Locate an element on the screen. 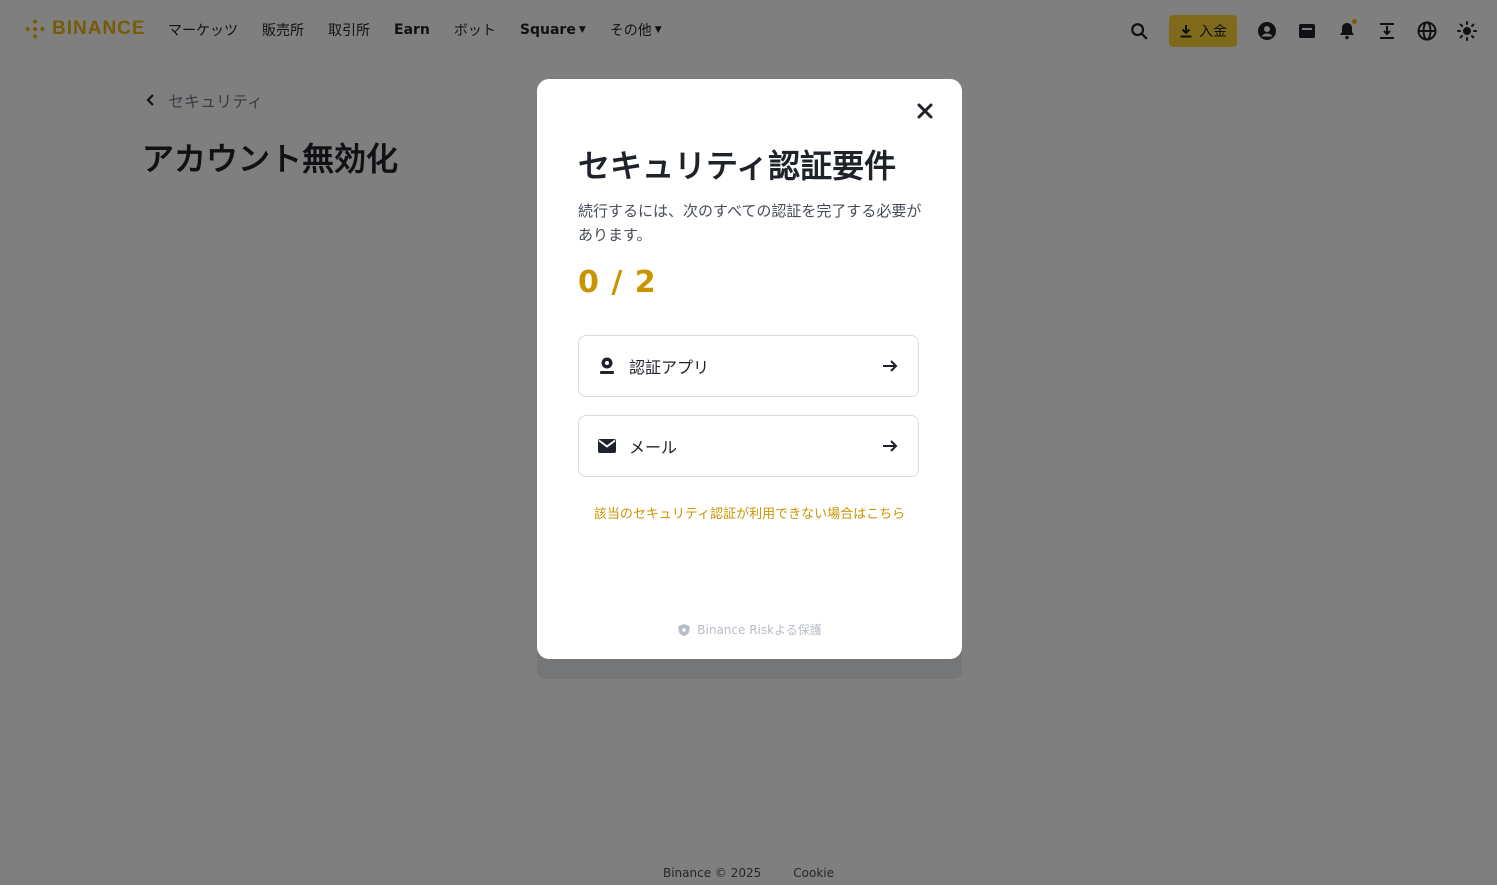  risk-text: Binance Riskよる保護 is located at coordinates (759, 630).